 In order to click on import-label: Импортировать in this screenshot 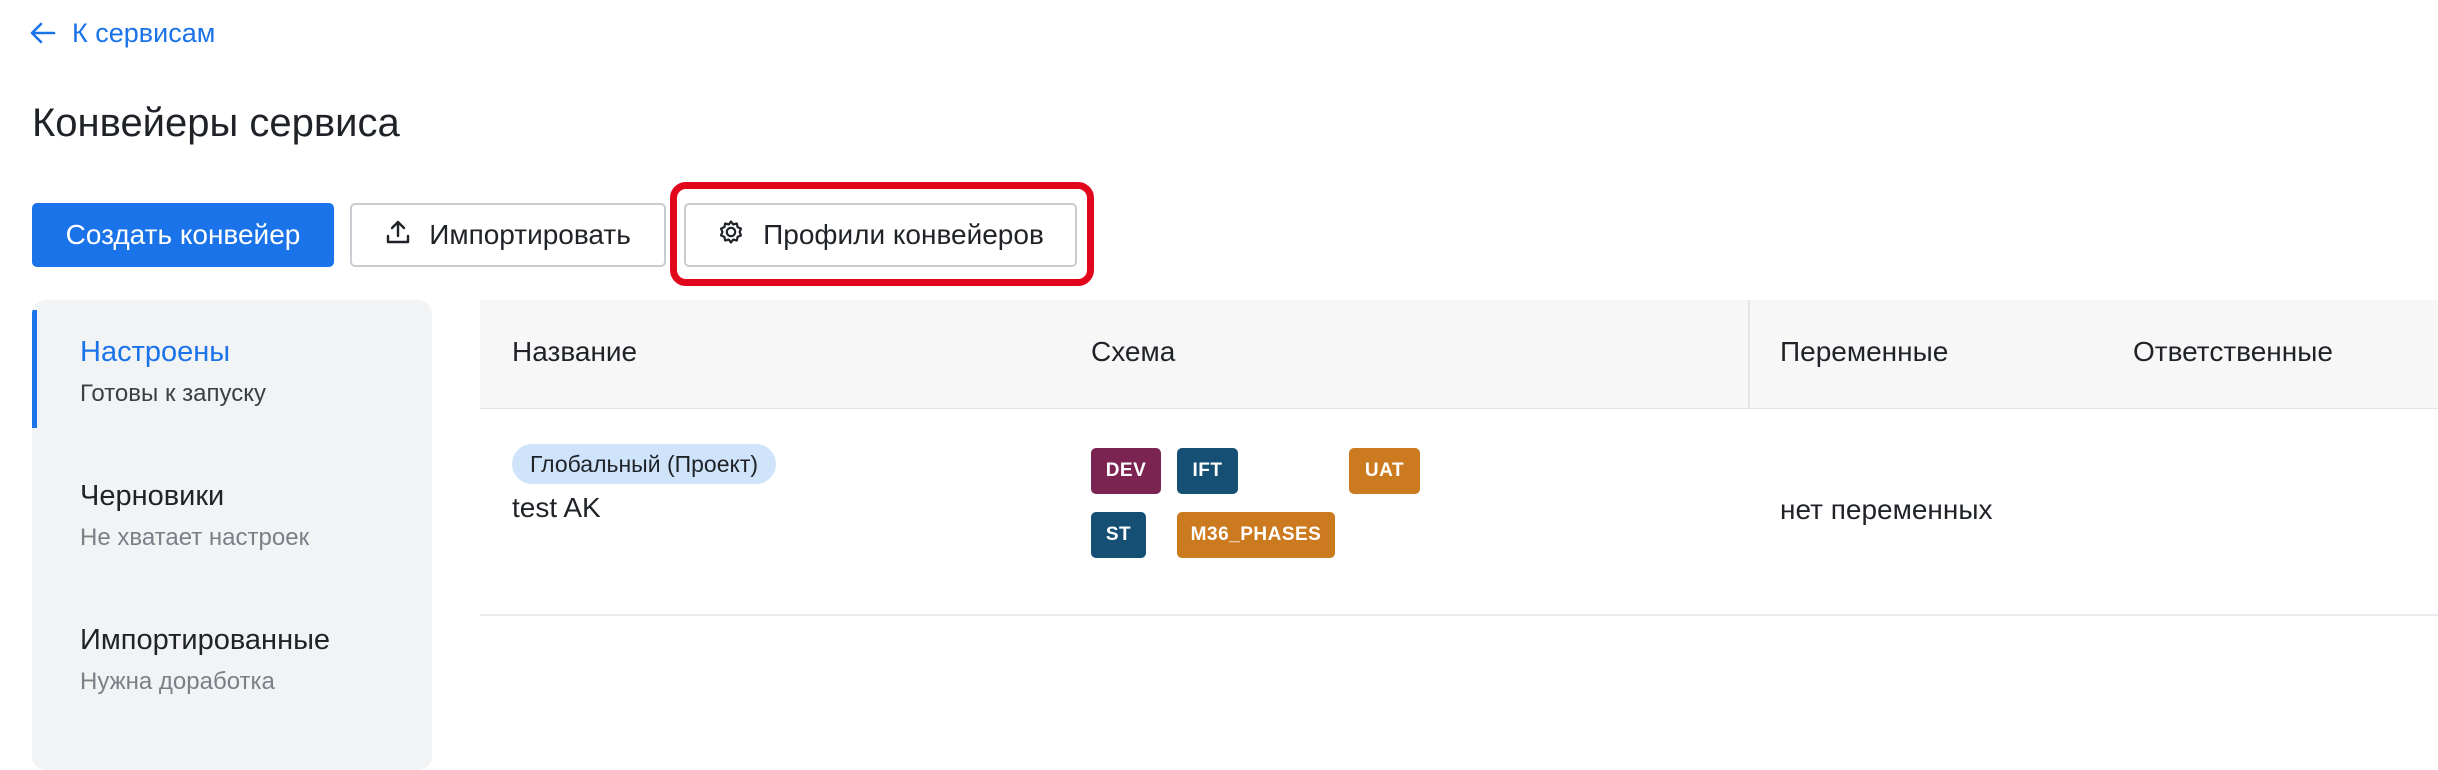, I will do `click(530, 234)`.